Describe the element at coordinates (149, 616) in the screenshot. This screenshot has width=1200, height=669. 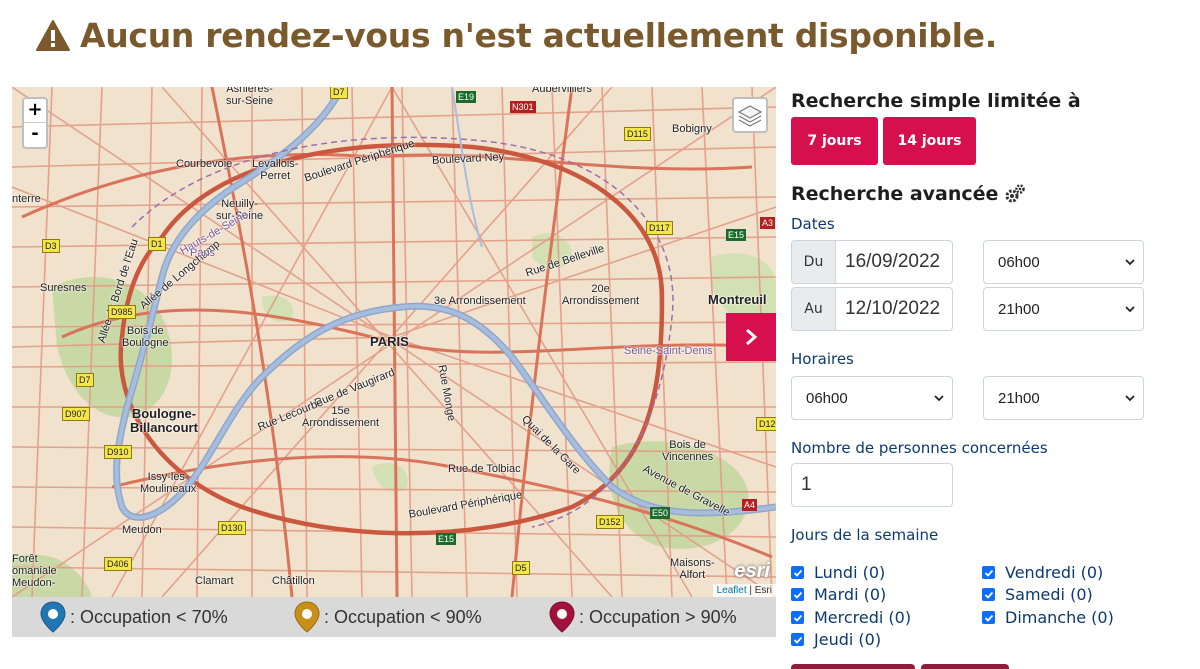
I see `legend-label-low: : Occupation < 70%` at that location.